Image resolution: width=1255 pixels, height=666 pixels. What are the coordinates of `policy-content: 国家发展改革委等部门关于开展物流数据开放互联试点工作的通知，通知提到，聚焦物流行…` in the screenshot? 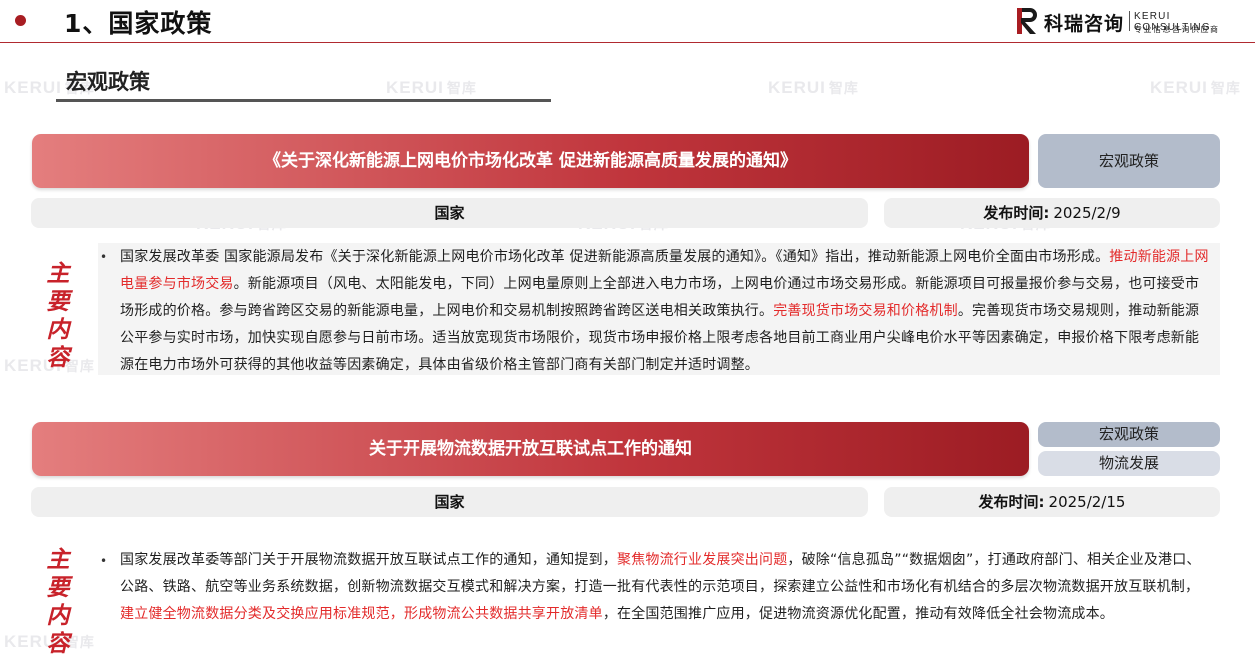 It's located at (660, 587).